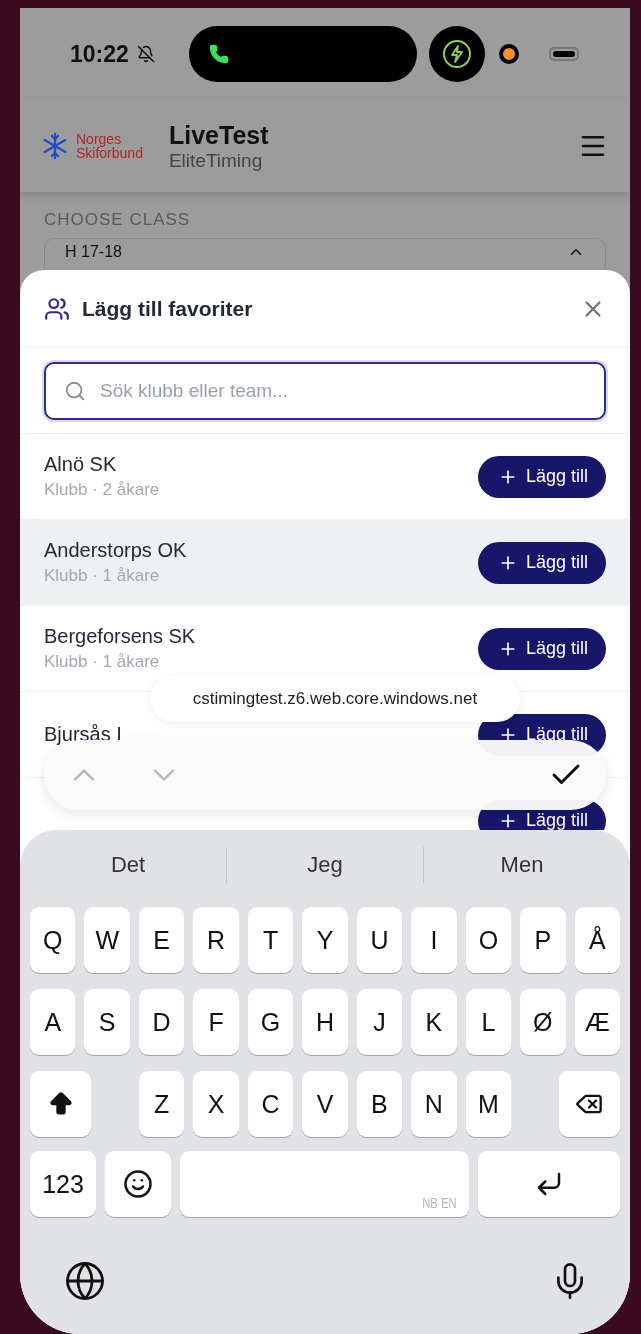  I want to click on key: S, so click(107, 1022).